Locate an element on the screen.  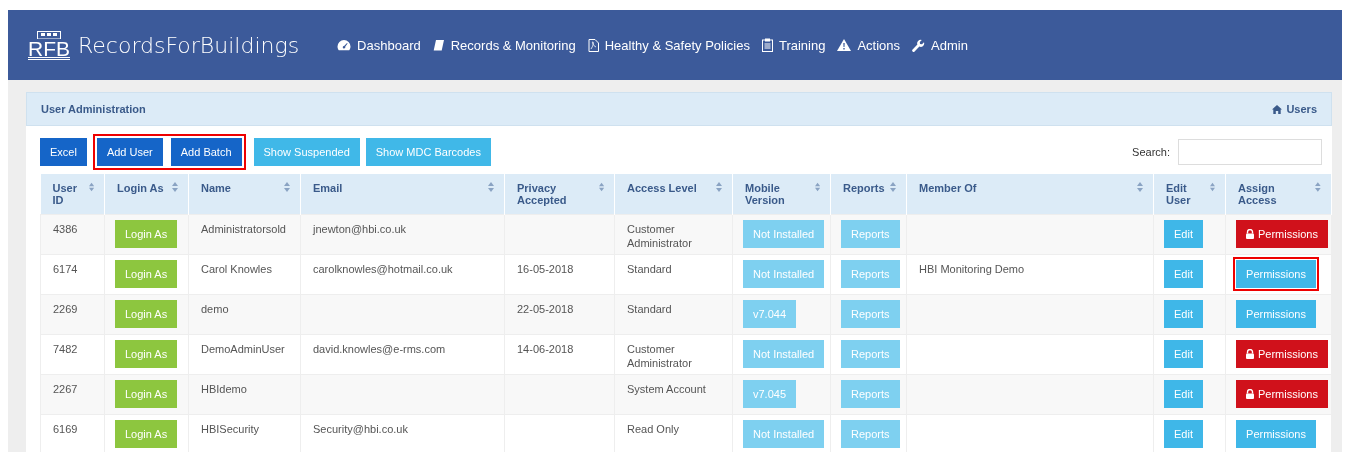
table-cell: DemoAdminUser is located at coordinates (244, 354).